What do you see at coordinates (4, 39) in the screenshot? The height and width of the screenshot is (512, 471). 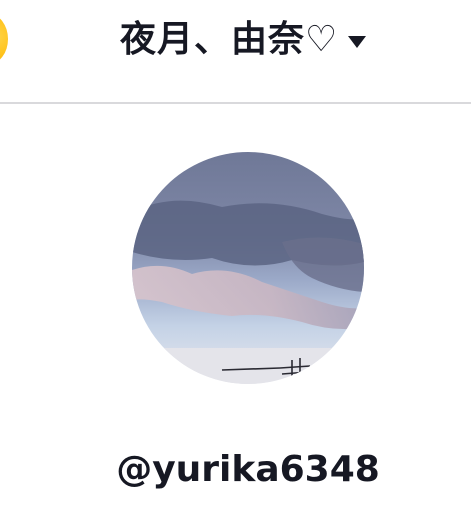 I see `coin-icon` at bounding box center [4, 39].